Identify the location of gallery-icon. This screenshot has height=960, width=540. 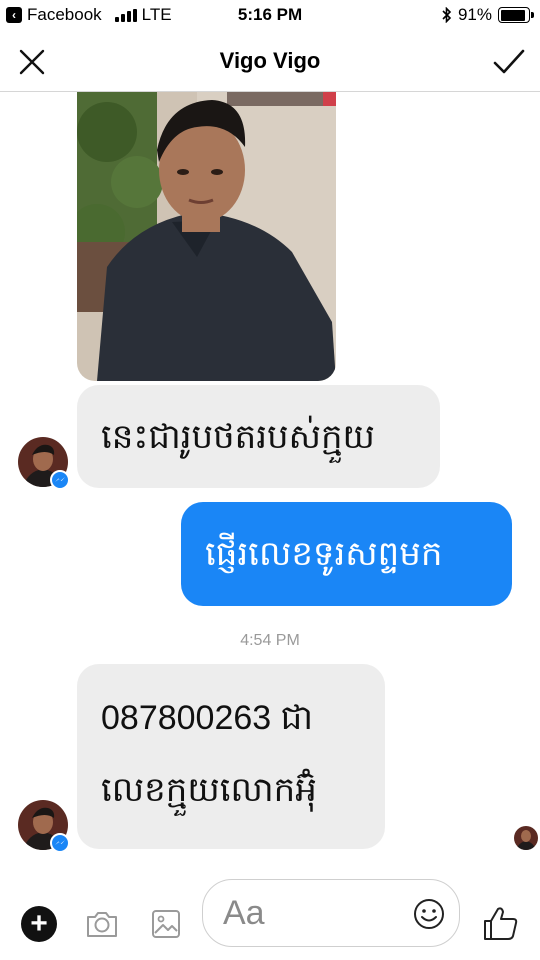
(166, 924).